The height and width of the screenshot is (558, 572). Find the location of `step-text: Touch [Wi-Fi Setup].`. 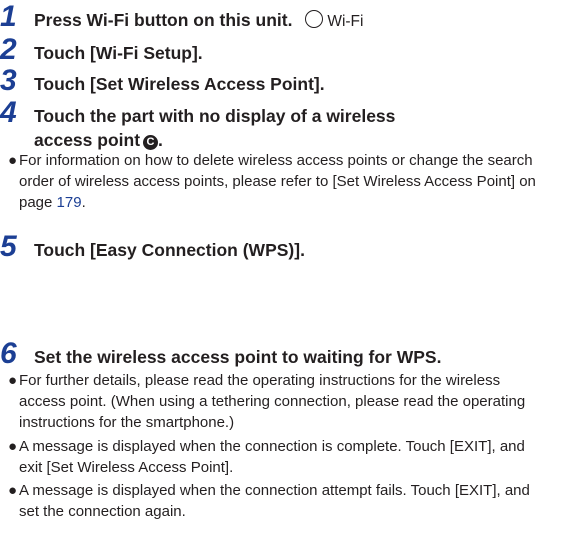

step-text: Touch [Wi-Fi Setup]. is located at coordinates (118, 53).